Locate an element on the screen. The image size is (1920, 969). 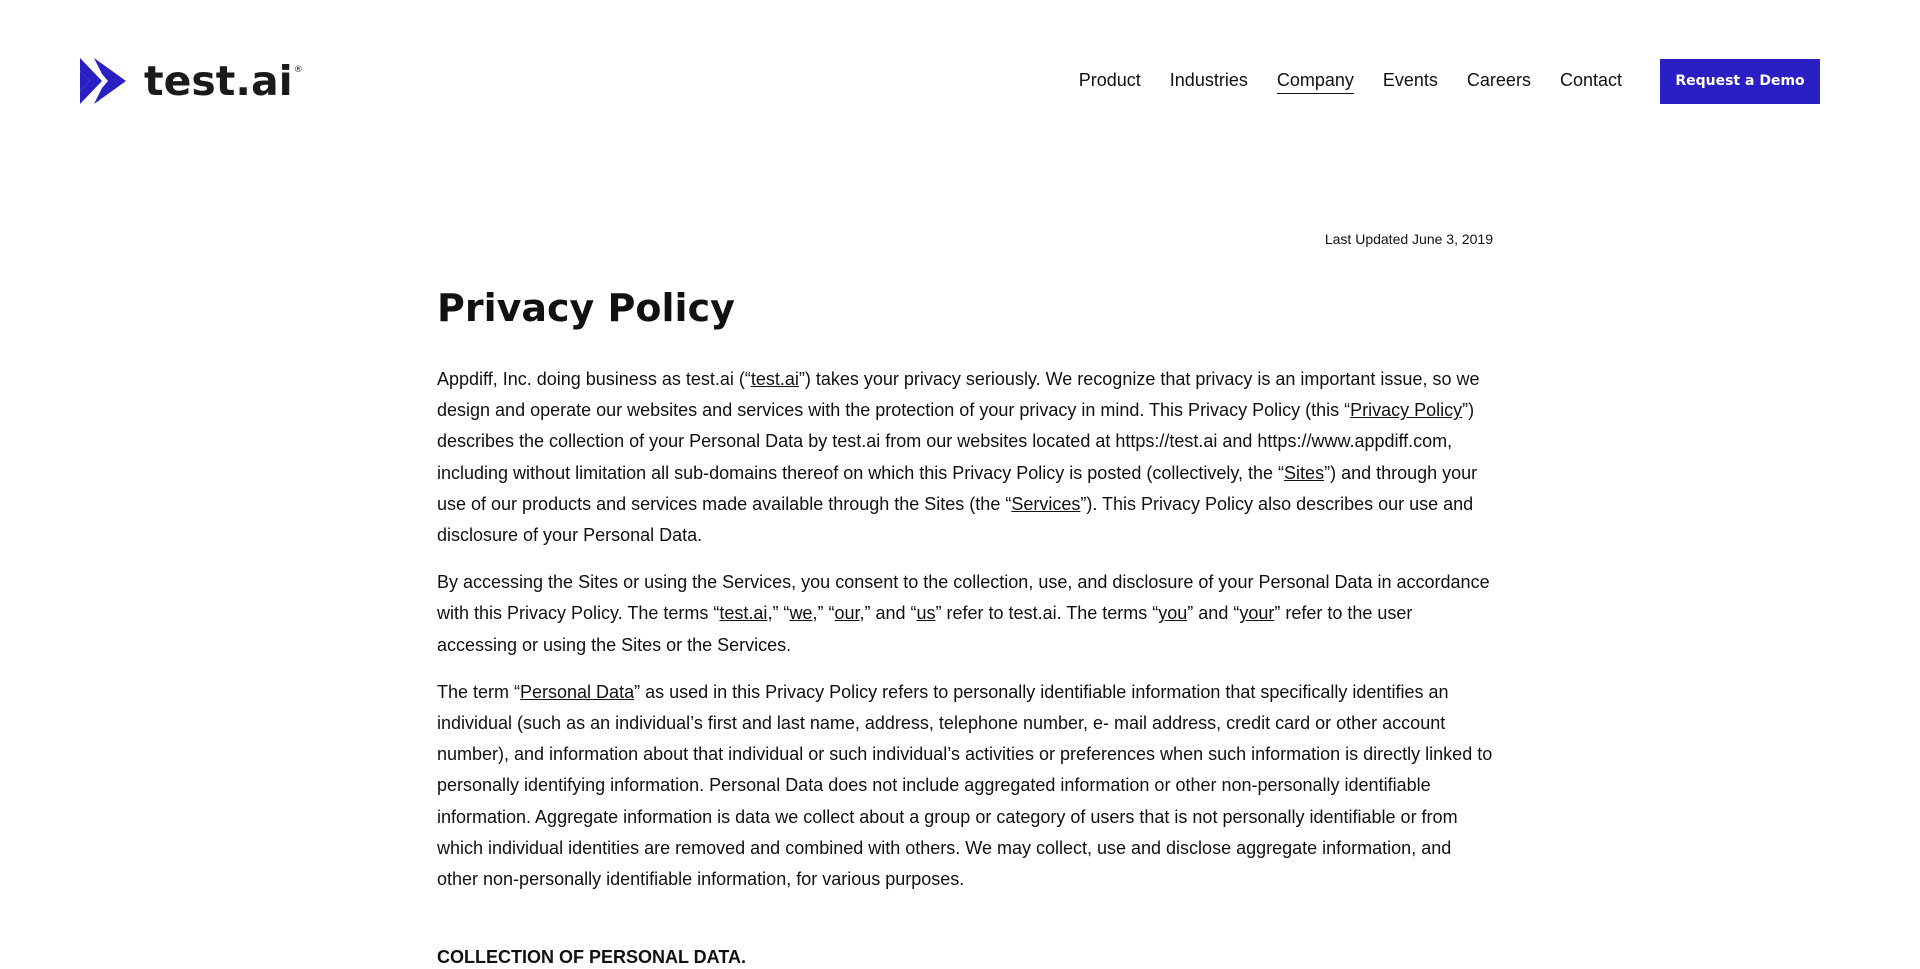
defined-term-link: us is located at coordinates (926, 613).